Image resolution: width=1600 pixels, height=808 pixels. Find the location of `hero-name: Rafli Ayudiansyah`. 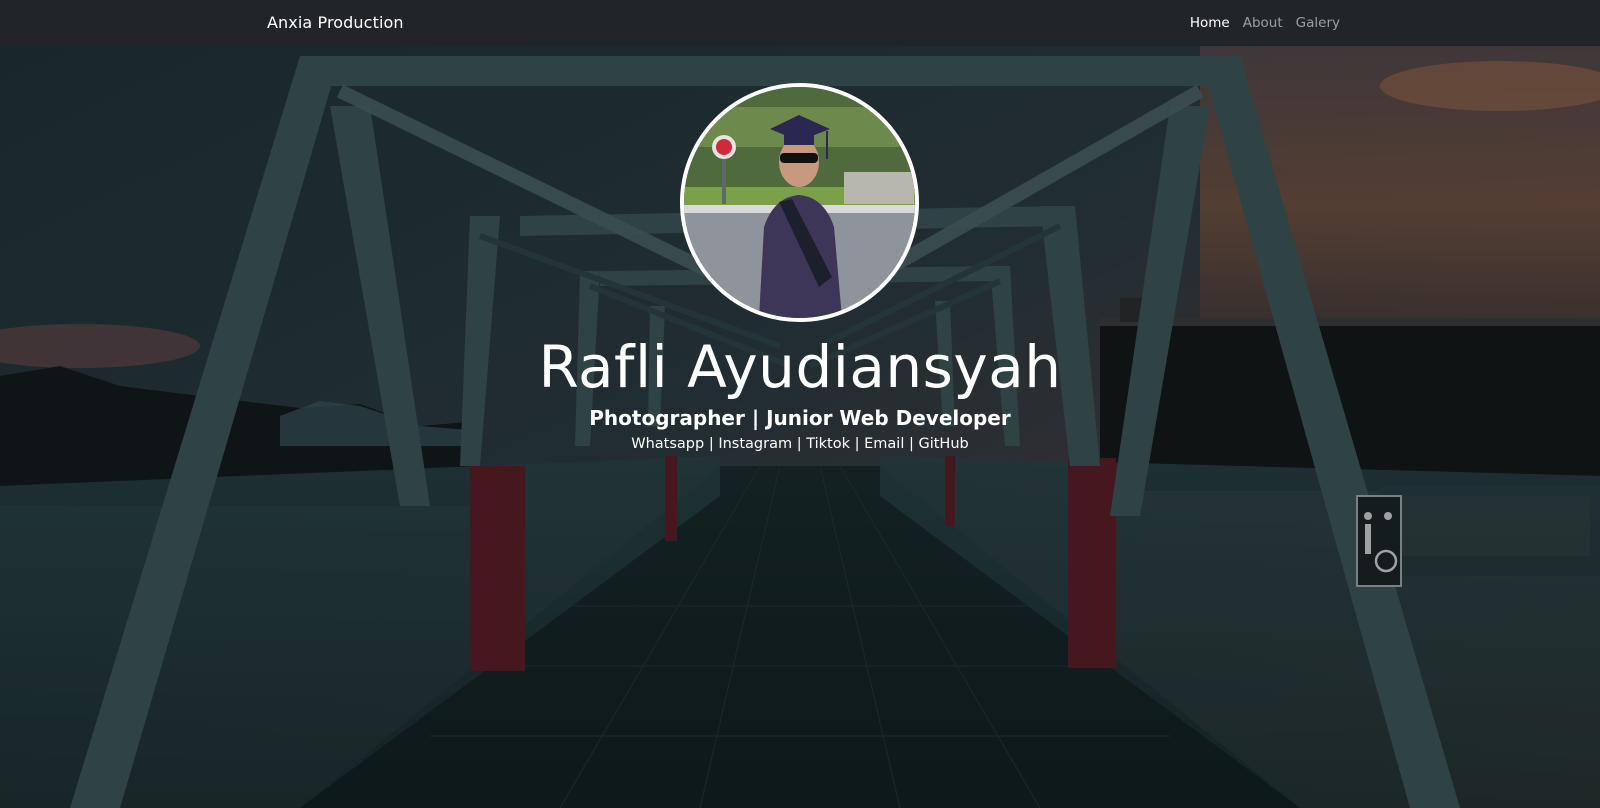

hero-name: Rafli Ayudiansyah is located at coordinates (800, 367).